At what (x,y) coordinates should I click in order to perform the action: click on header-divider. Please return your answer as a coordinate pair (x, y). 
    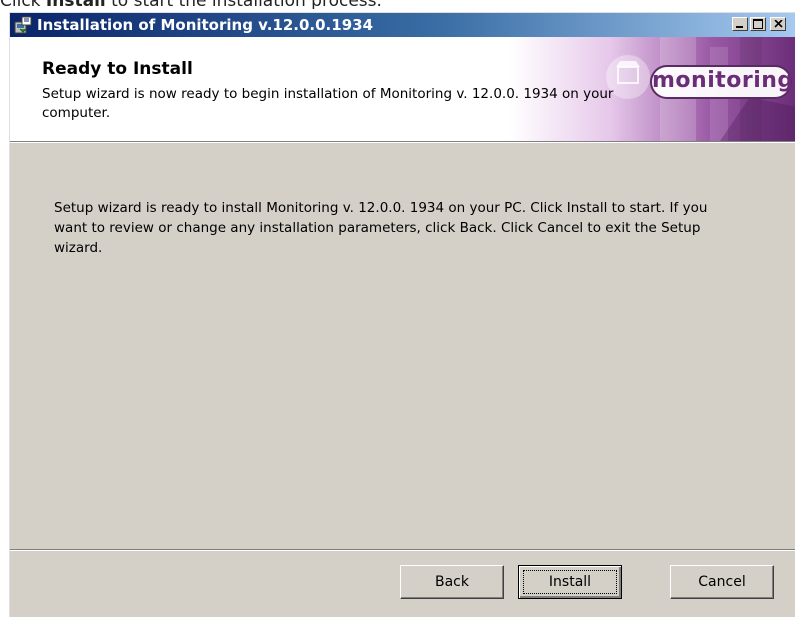
    Looking at the image, I should click on (402, 142).